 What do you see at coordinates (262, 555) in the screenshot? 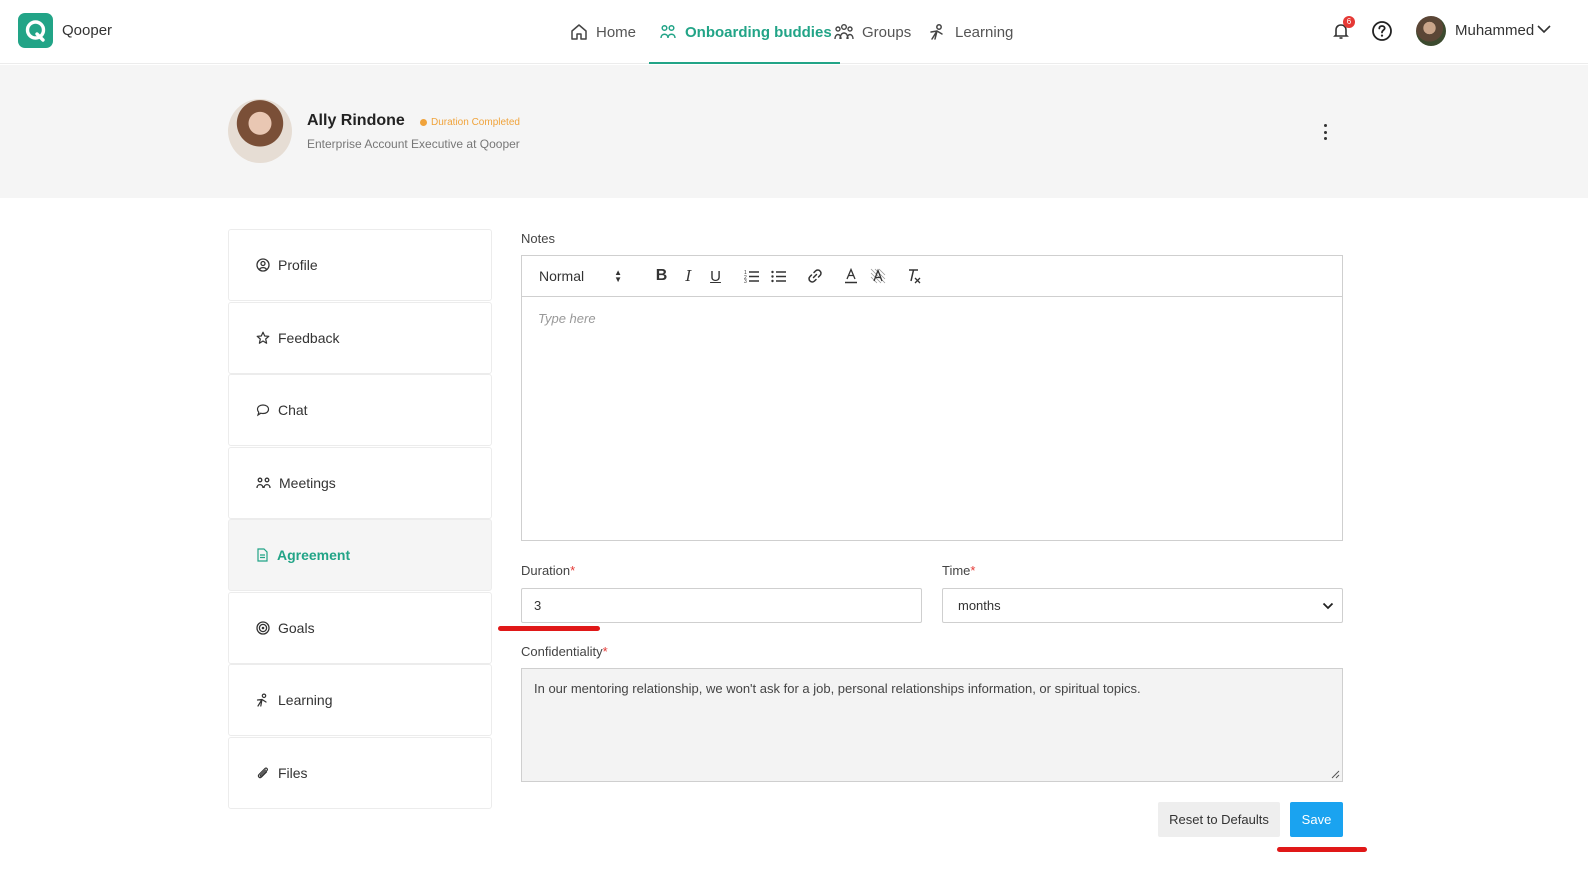
I see `document-icon` at bounding box center [262, 555].